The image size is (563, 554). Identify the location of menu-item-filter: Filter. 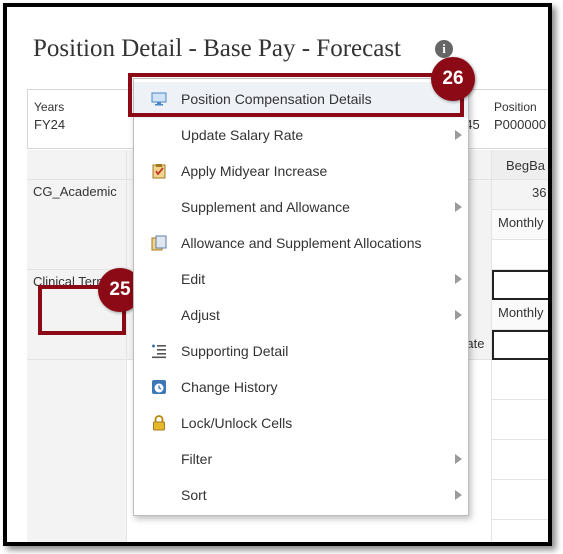
(301, 460).